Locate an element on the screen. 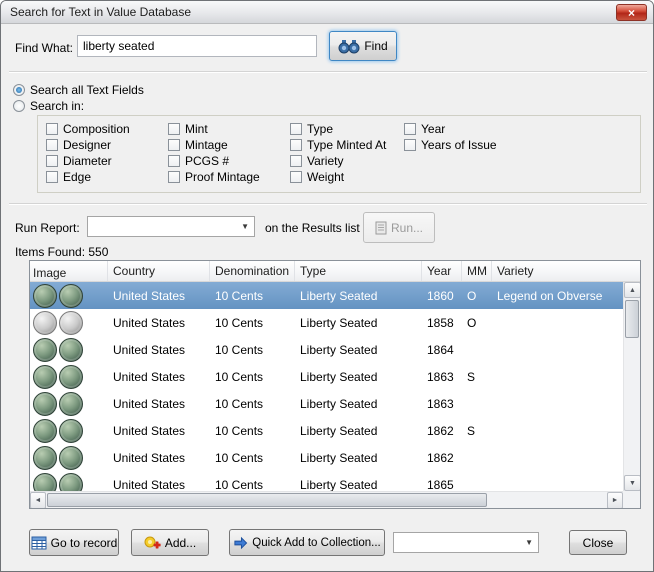 This screenshot has height=572, width=654. go-to-record-label: Go to record is located at coordinates (84, 542).